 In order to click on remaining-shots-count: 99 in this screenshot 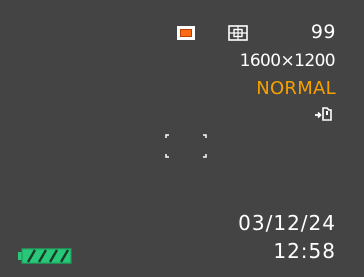, I will do `click(323, 32)`.